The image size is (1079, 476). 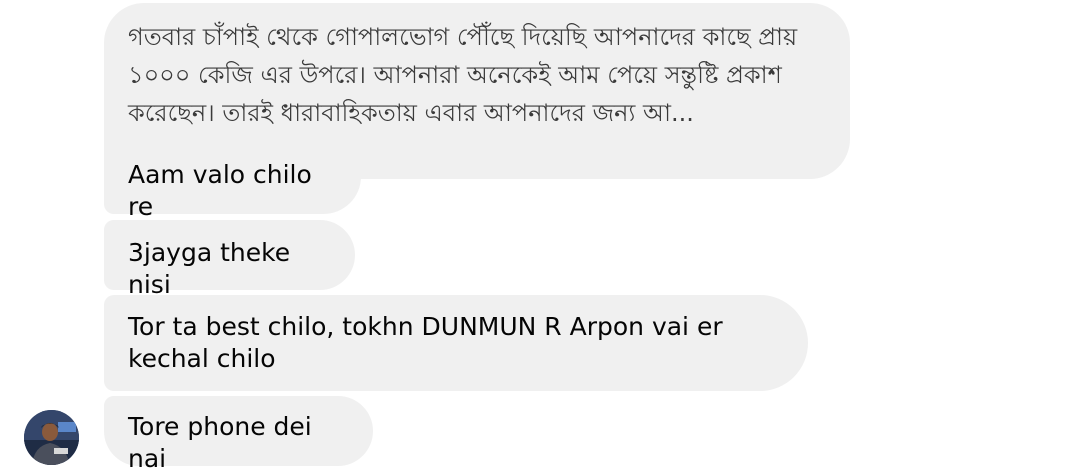 What do you see at coordinates (224, 190) in the screenshot?
I see `message-text: Aam valo chilo re` at bounding box center [224, 190].